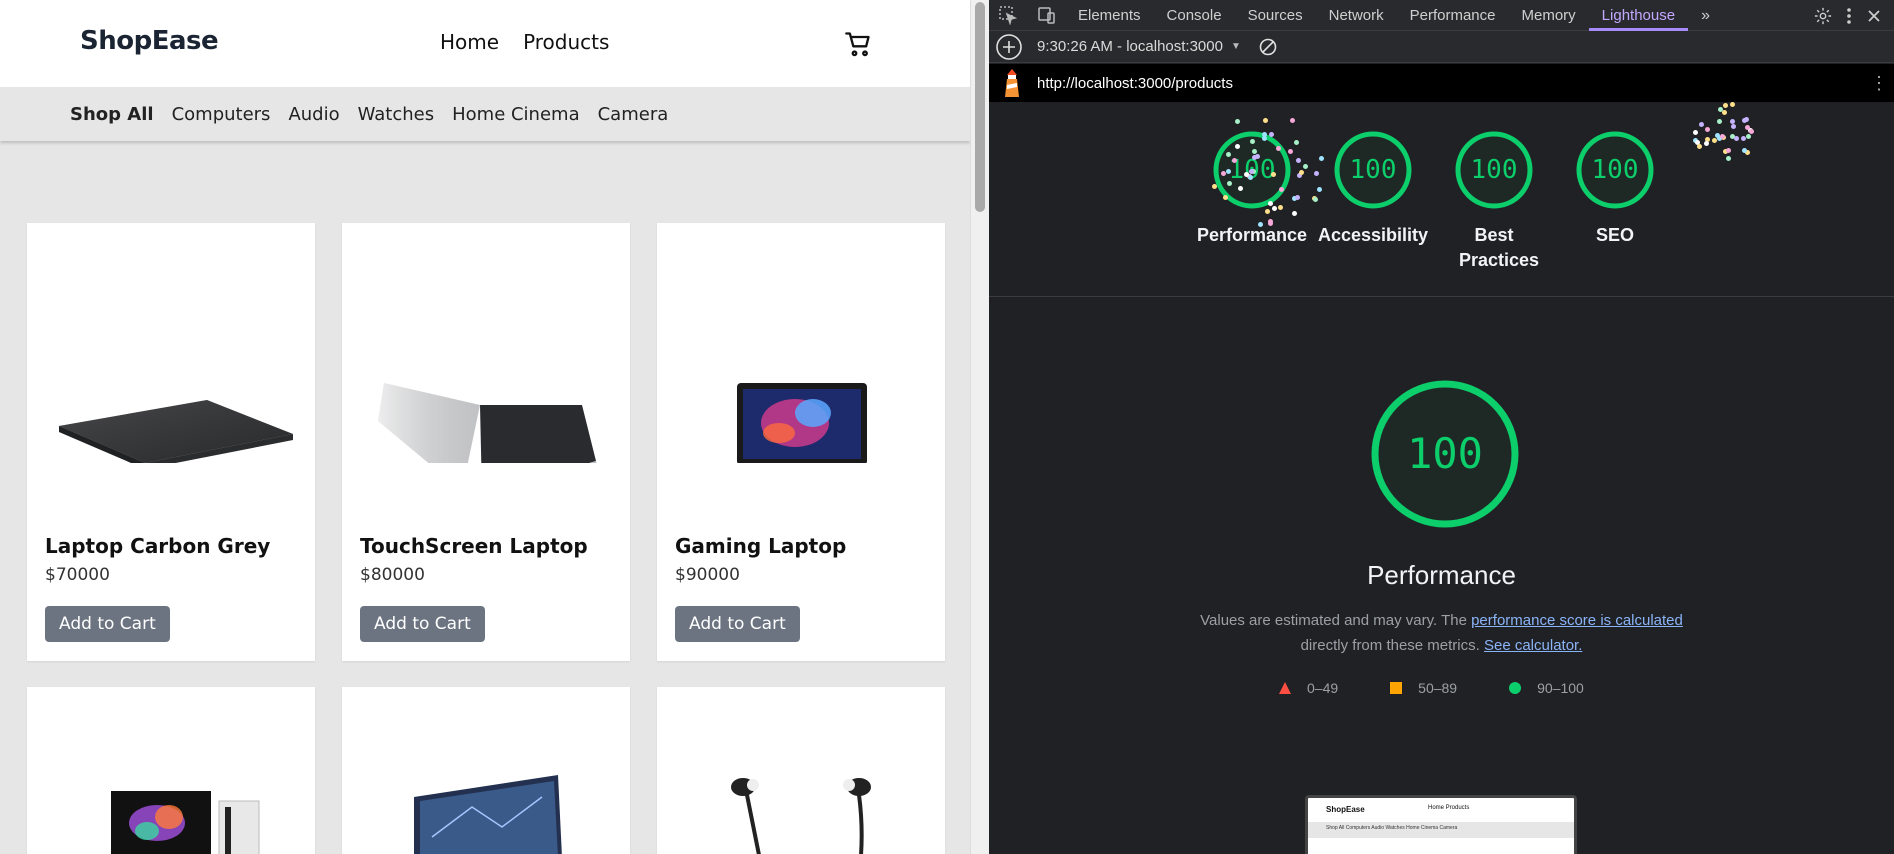 The width and height of the screenshot is (1894, 854). I want to click on cart-icon, so click(858, 44).